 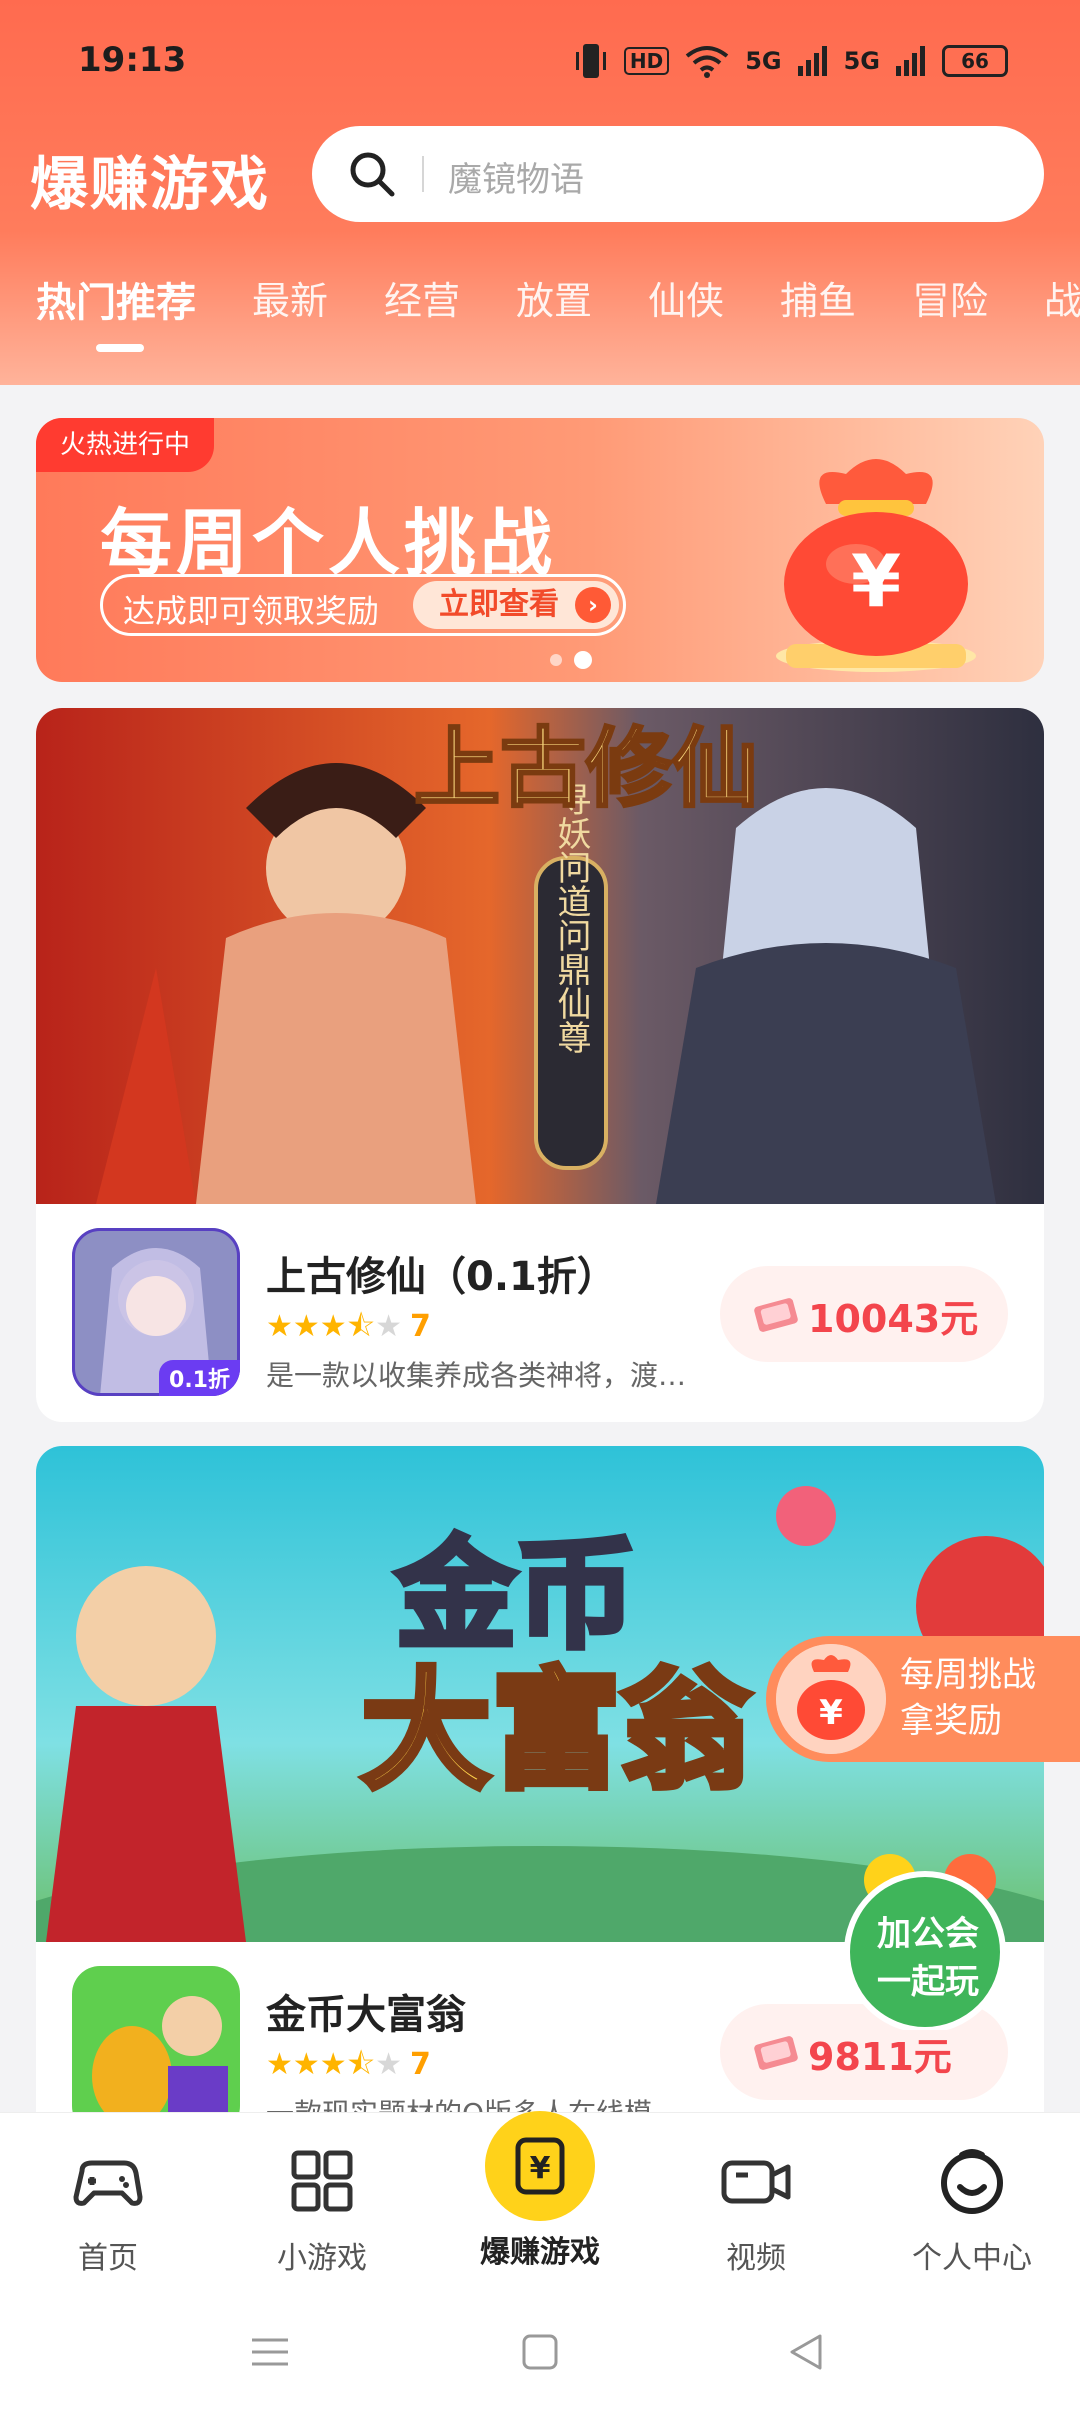 I want to click on tab-idle: 放置, so click(x=554, y=297).